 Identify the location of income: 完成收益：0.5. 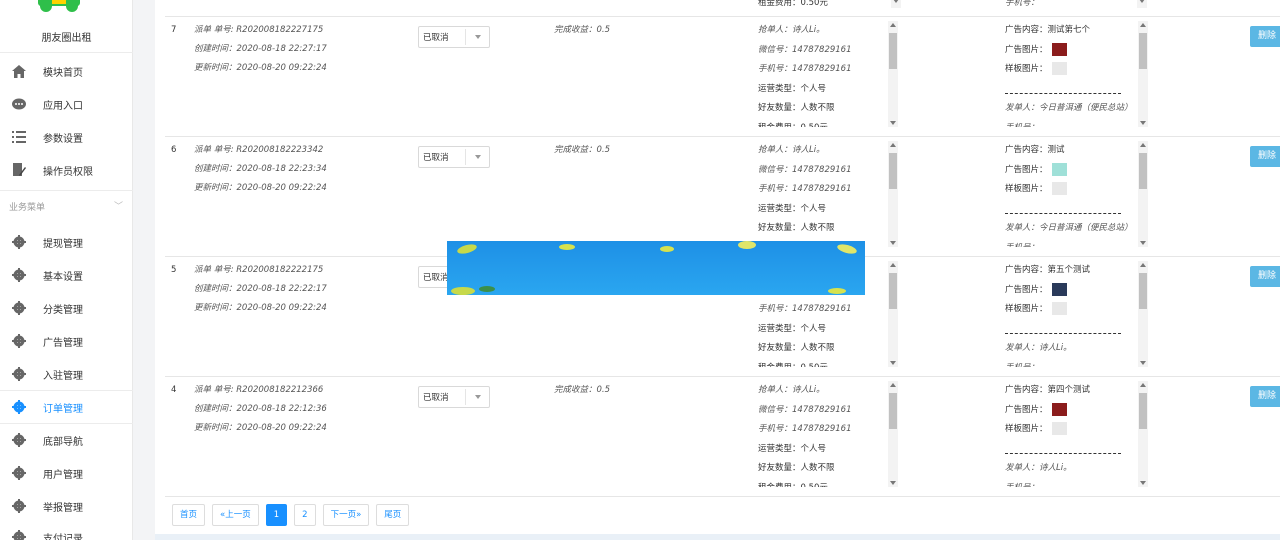
(582, 150).